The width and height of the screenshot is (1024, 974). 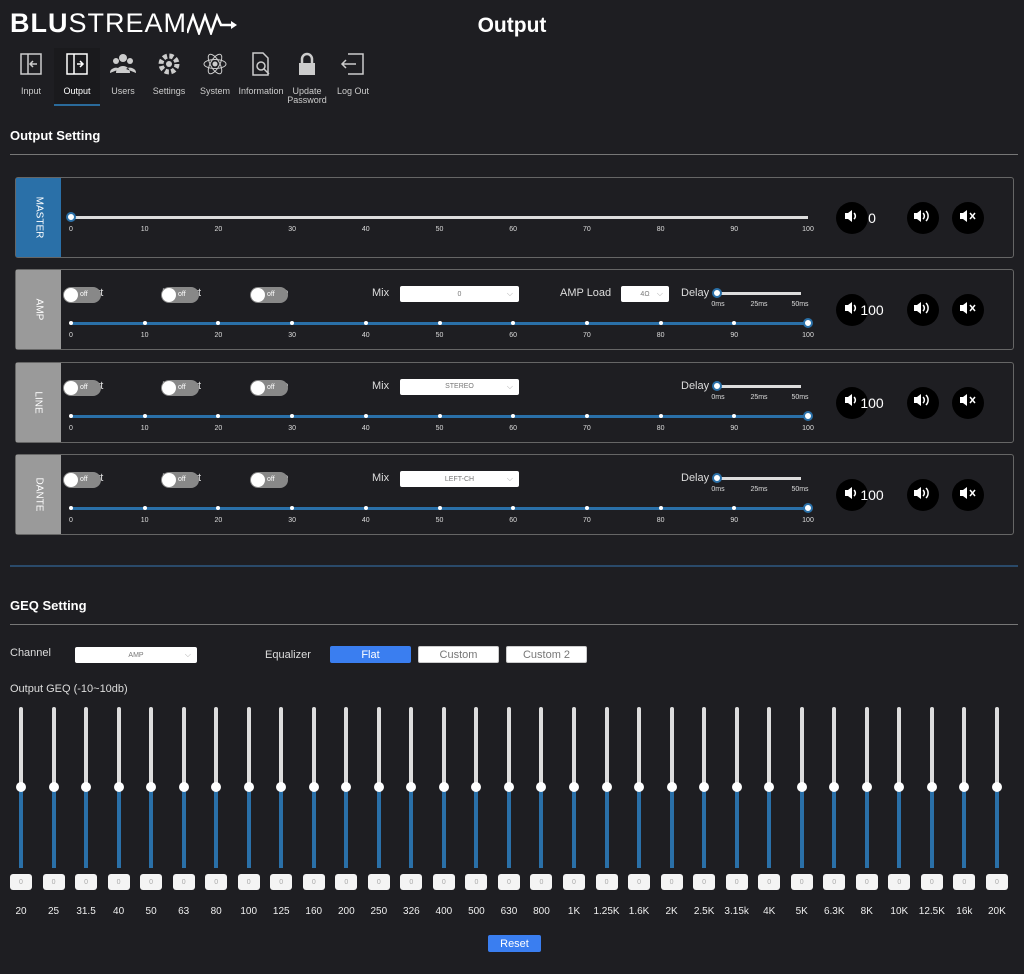 I want to click on nav-output: Output, so click(x=77, y=77).